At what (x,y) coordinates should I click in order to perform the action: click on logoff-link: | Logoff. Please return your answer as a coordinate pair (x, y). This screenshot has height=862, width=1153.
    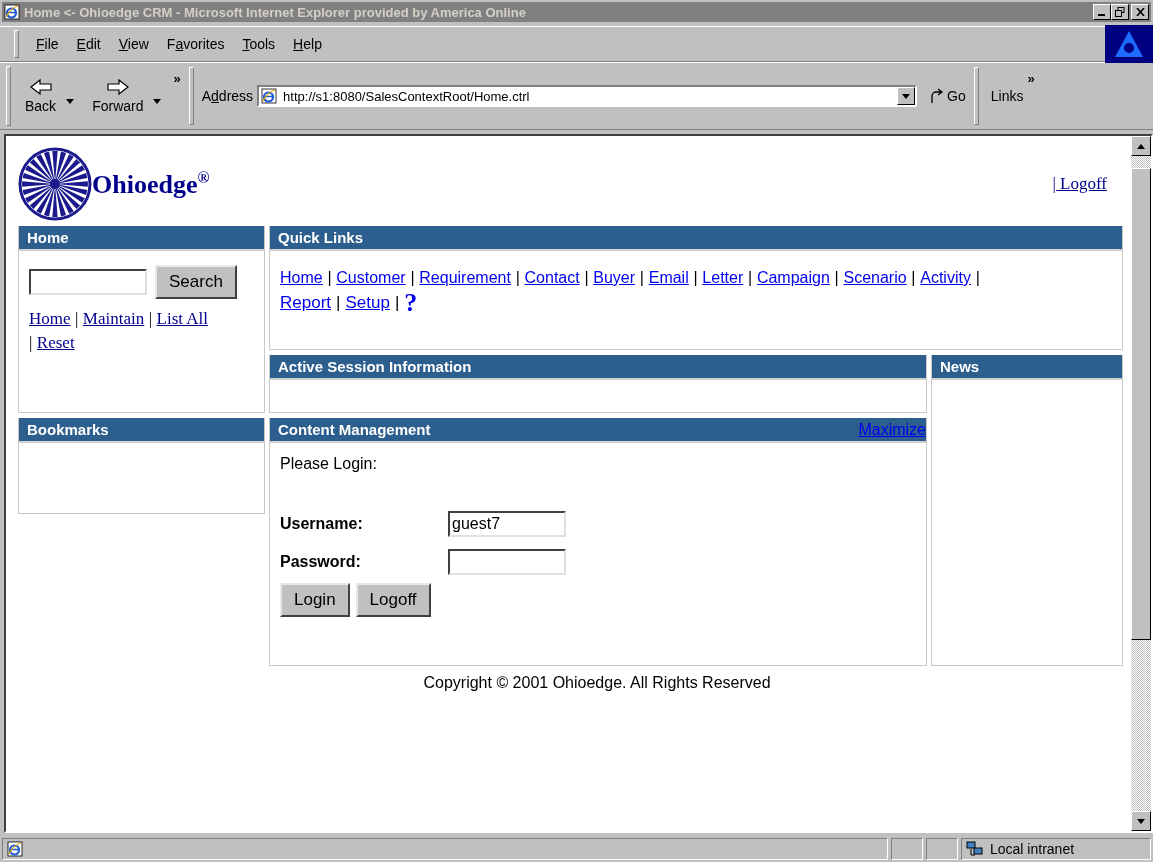
    Looking at the image, I should click on (1079, 184).